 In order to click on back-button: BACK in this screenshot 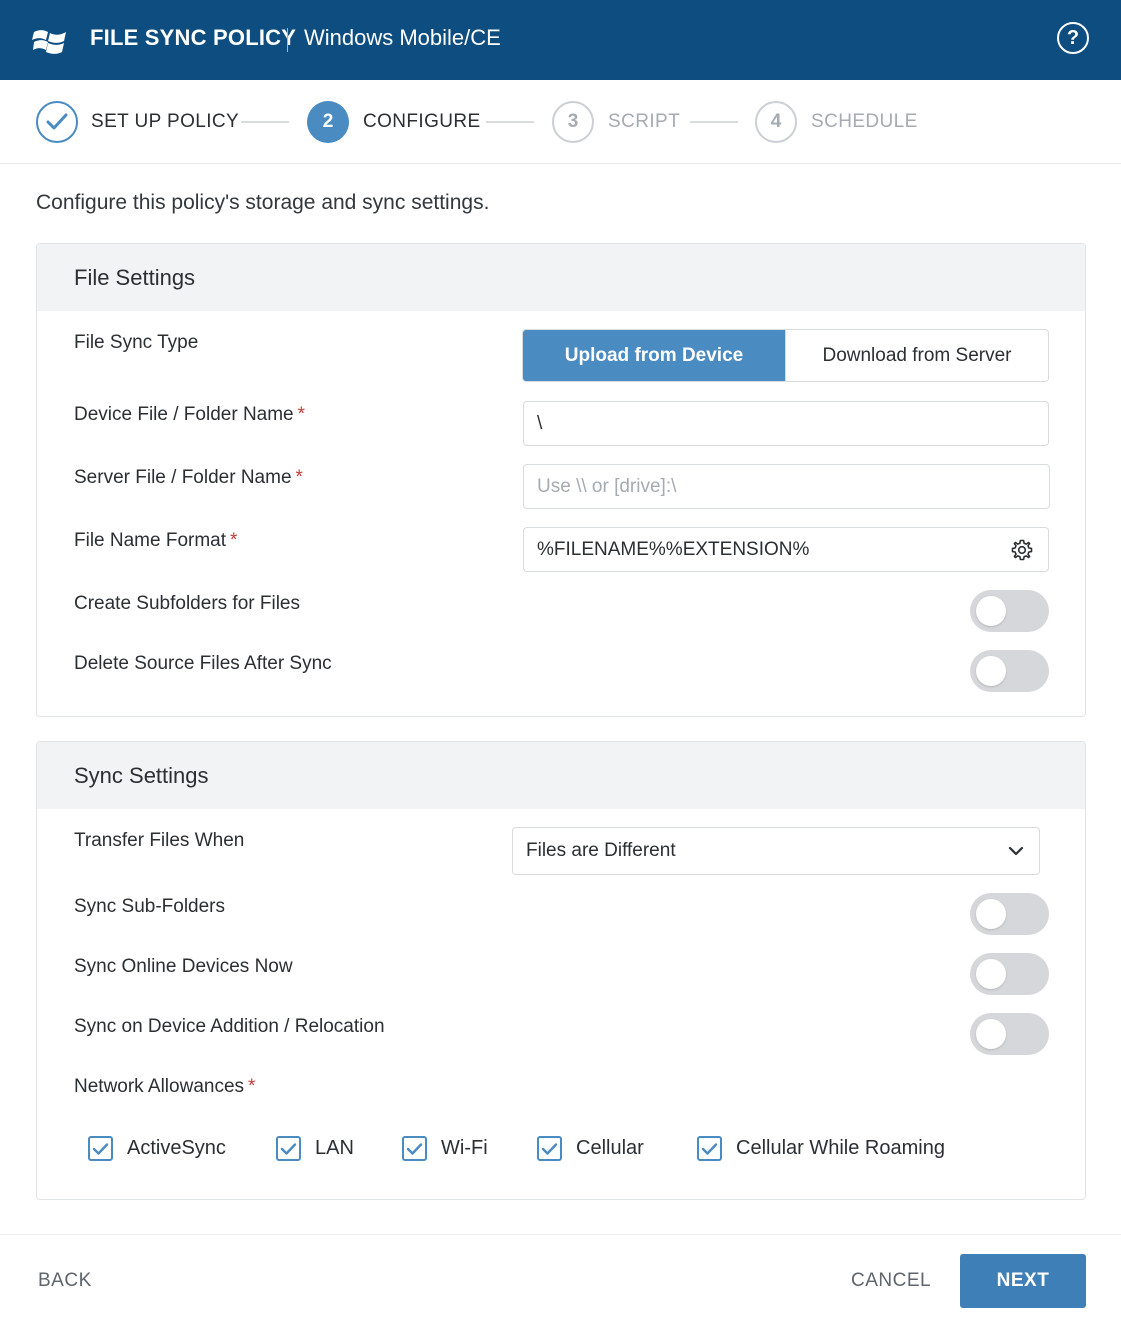, I will do `click(65, 1281)`.